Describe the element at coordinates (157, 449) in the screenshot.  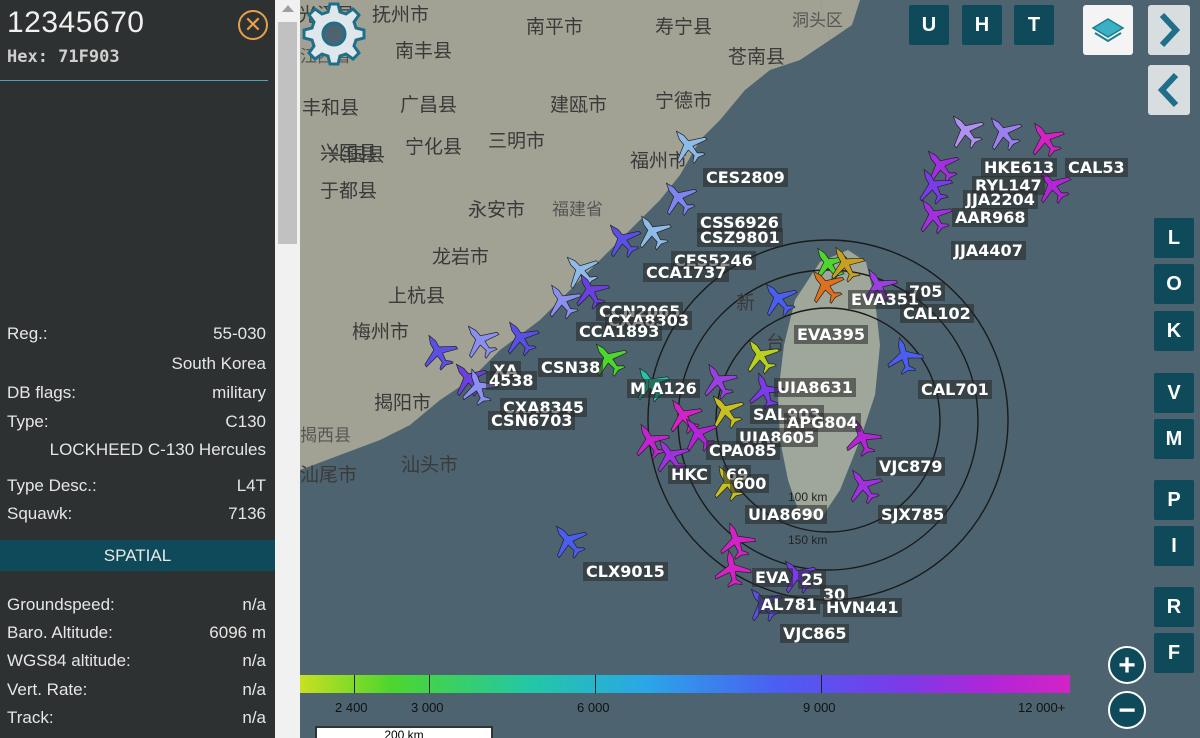
I see `type-name-value: LOCKHEED C-130 Hercules` at that location.